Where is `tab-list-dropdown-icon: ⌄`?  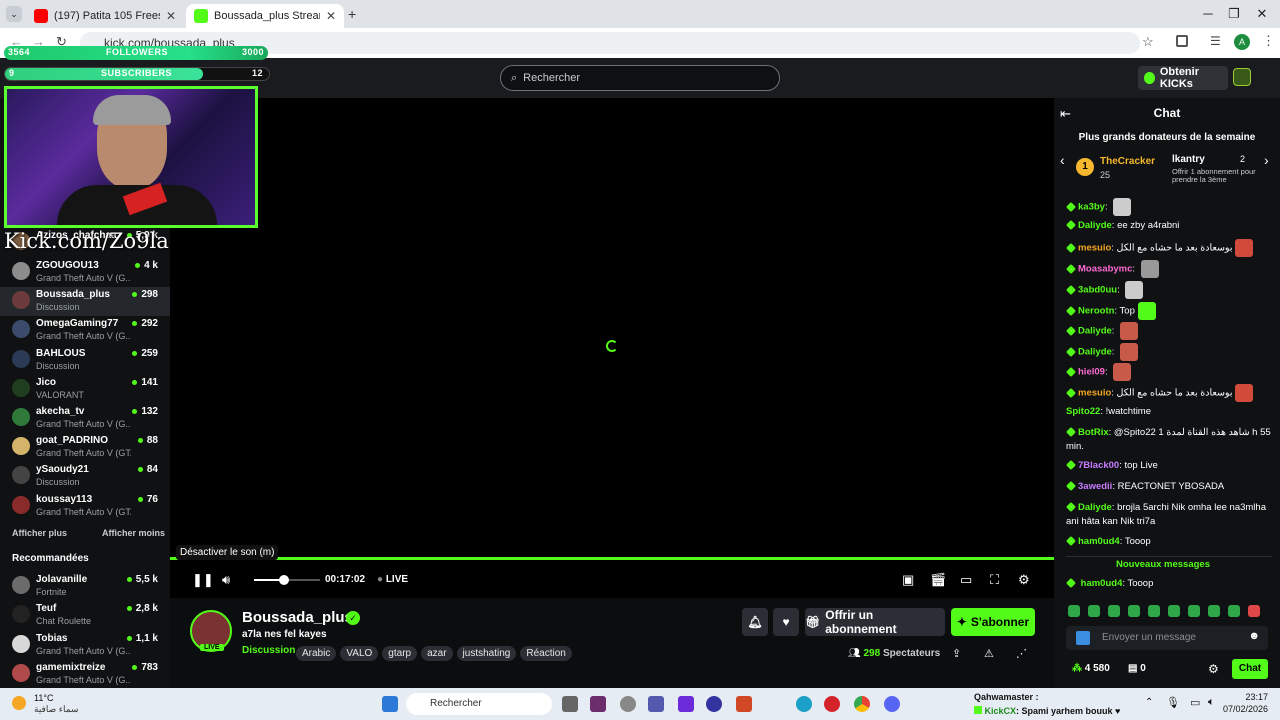 tab-list-dropdown-icon: ⌄ is located at coordinates (14, 14).